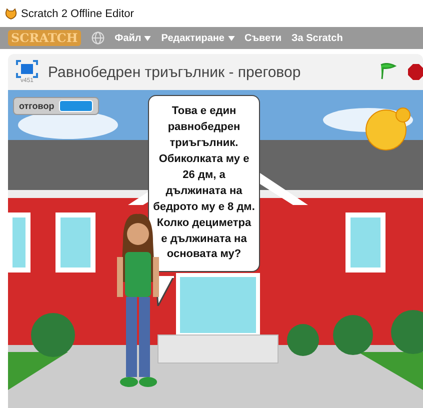 The image size is (423, 408). Describe the element at coordinates (77, 14) in the screenshot. I see `window-title: Scratch 2 Offline Editor` at that location.